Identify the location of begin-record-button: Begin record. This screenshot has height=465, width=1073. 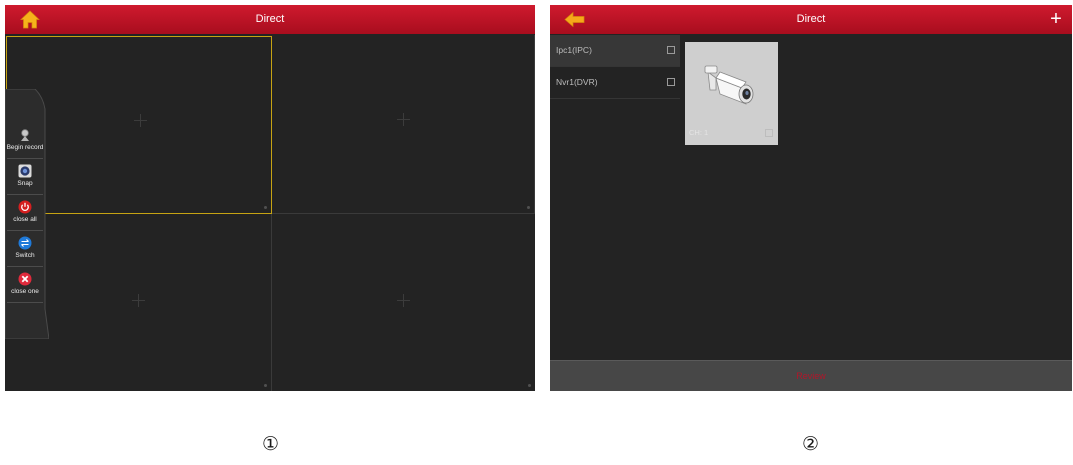
(25, 142).